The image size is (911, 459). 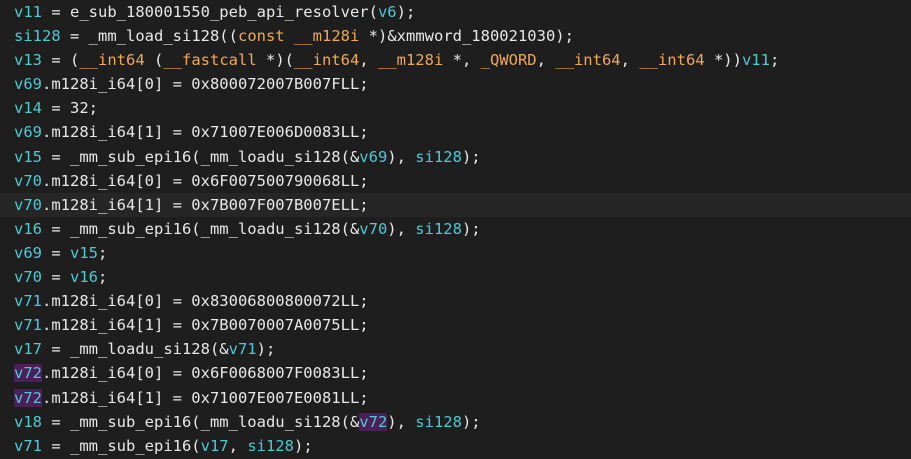 I want to click on code-keyword: __fastcall, so click(x=210, y=60).